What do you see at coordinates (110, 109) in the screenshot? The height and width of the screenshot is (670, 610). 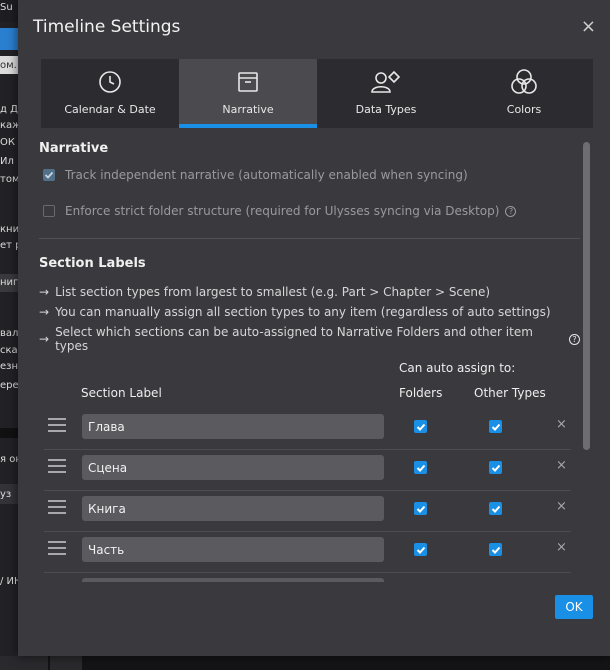 I see `tab-label: Calendar & Date` at bounding box center [110, 109].